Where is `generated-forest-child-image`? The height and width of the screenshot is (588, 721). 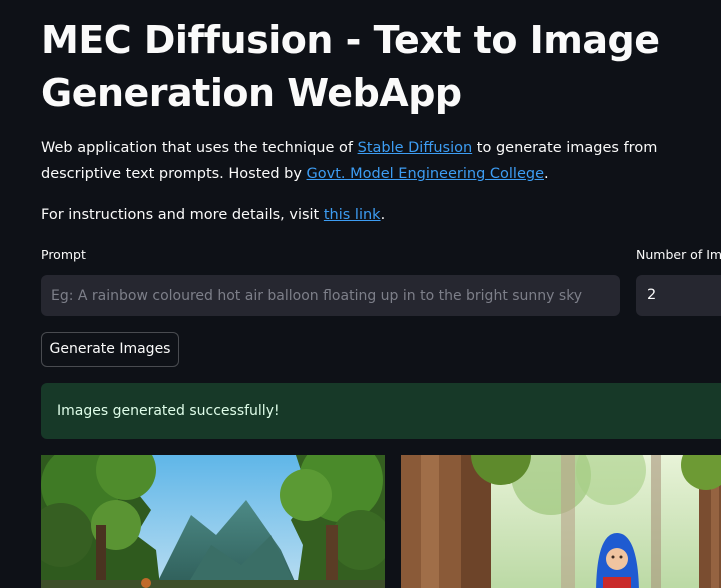
generated-forest-child-image is located at coordinates (561, 521).